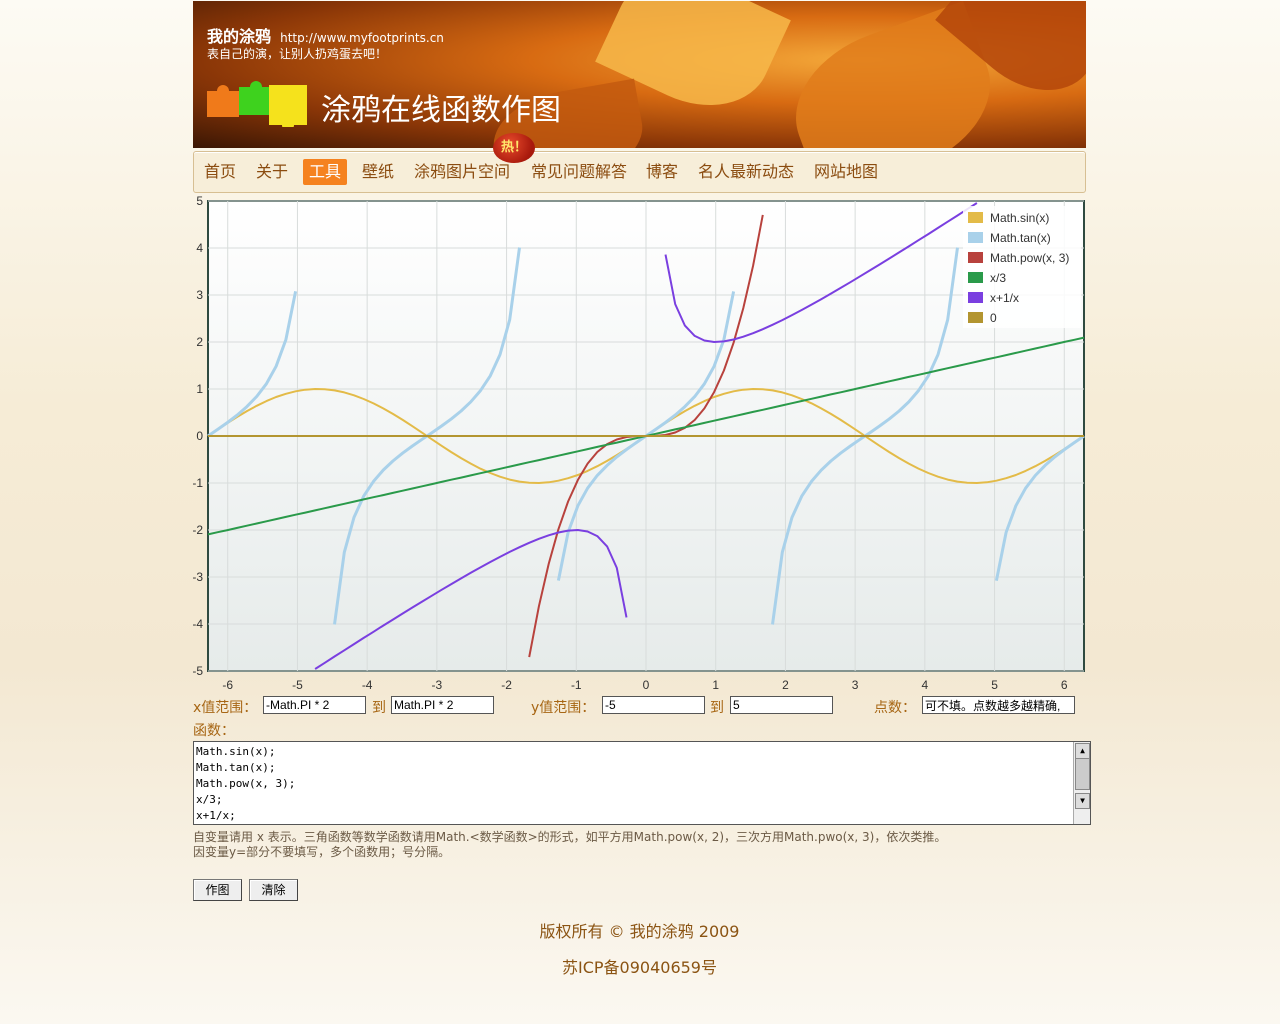  I want to click on x-tick-label: -2, so click(506, 685).